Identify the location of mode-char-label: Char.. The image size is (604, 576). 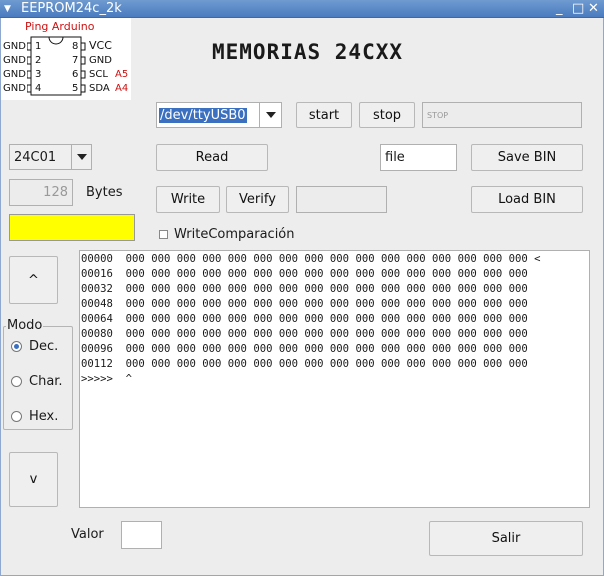
(46, 381).